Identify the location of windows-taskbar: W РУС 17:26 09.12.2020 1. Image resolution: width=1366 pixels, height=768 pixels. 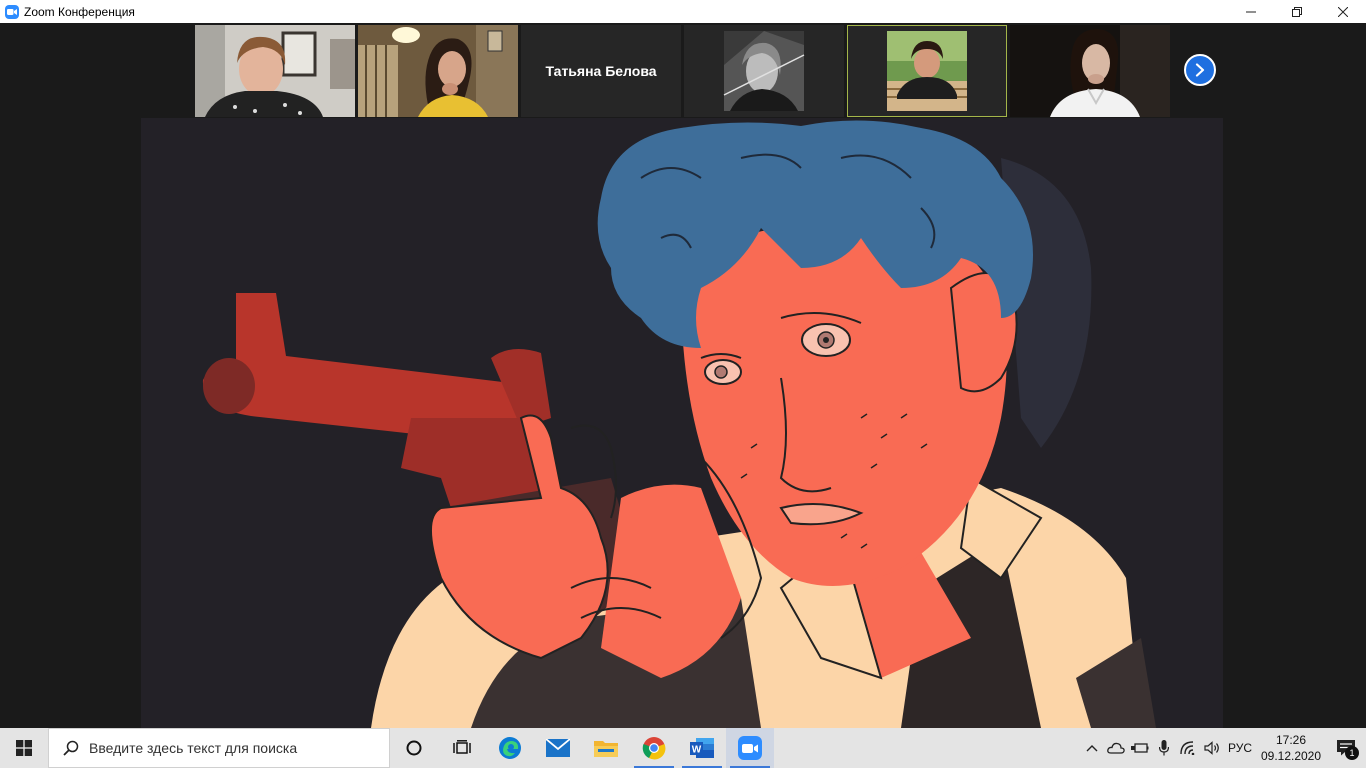
(683, 748).